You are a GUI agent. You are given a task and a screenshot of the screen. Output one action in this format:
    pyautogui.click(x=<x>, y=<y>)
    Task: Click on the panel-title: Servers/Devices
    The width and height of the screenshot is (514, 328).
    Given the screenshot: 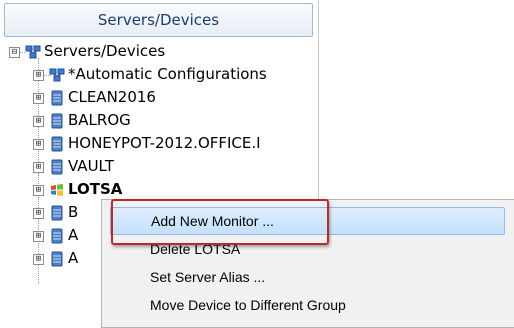 What is the action you would take?
    pyautogui.click(x=158, y=20)
    